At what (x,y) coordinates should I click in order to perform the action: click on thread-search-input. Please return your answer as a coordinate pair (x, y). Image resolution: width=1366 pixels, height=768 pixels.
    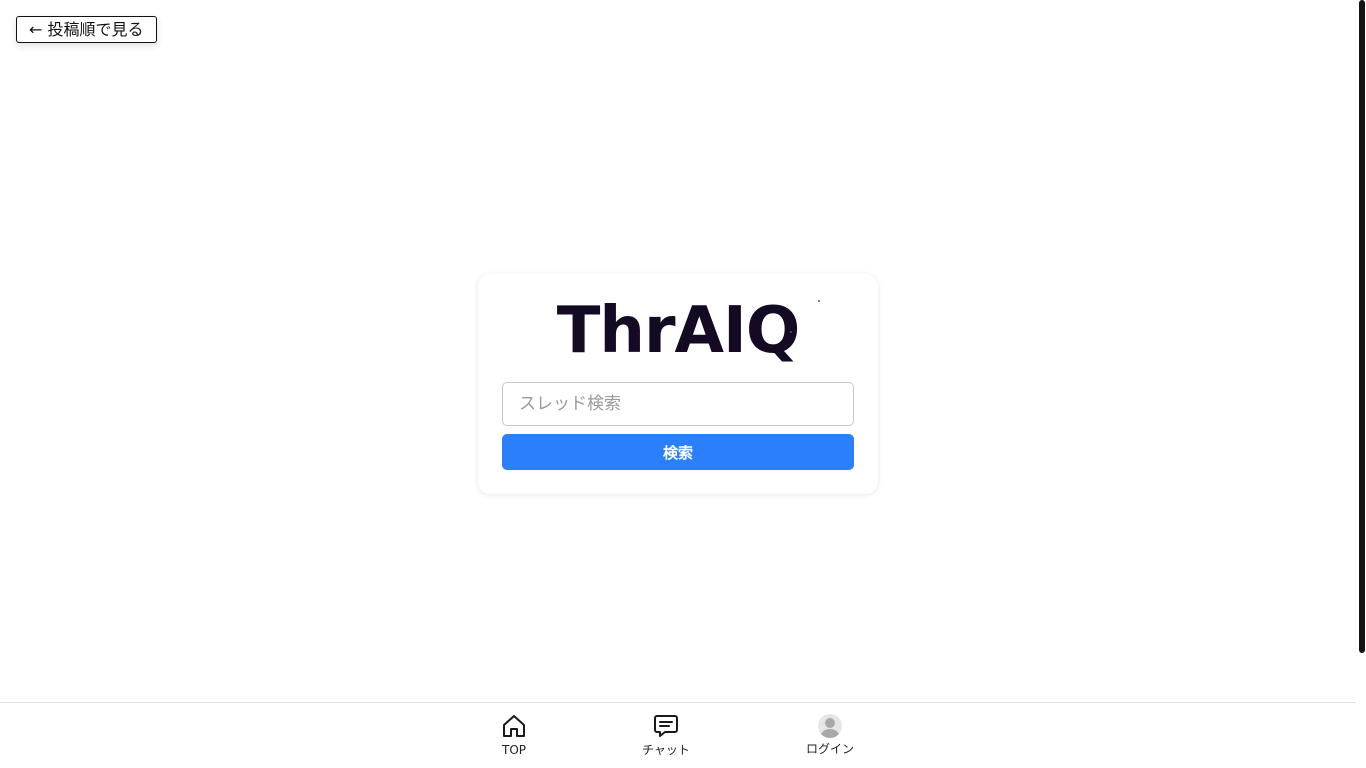
    Looking at the image, I should click on (678, 404).